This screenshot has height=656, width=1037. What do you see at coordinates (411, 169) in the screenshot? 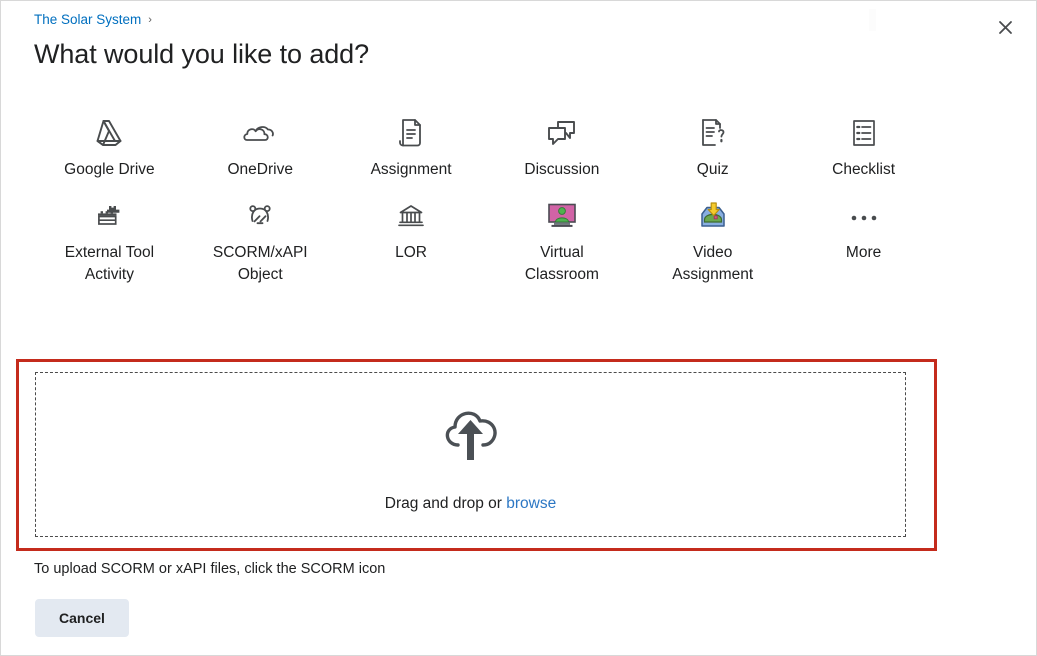
I see `tile-label: Assignment` at bounding box center [411, 169].